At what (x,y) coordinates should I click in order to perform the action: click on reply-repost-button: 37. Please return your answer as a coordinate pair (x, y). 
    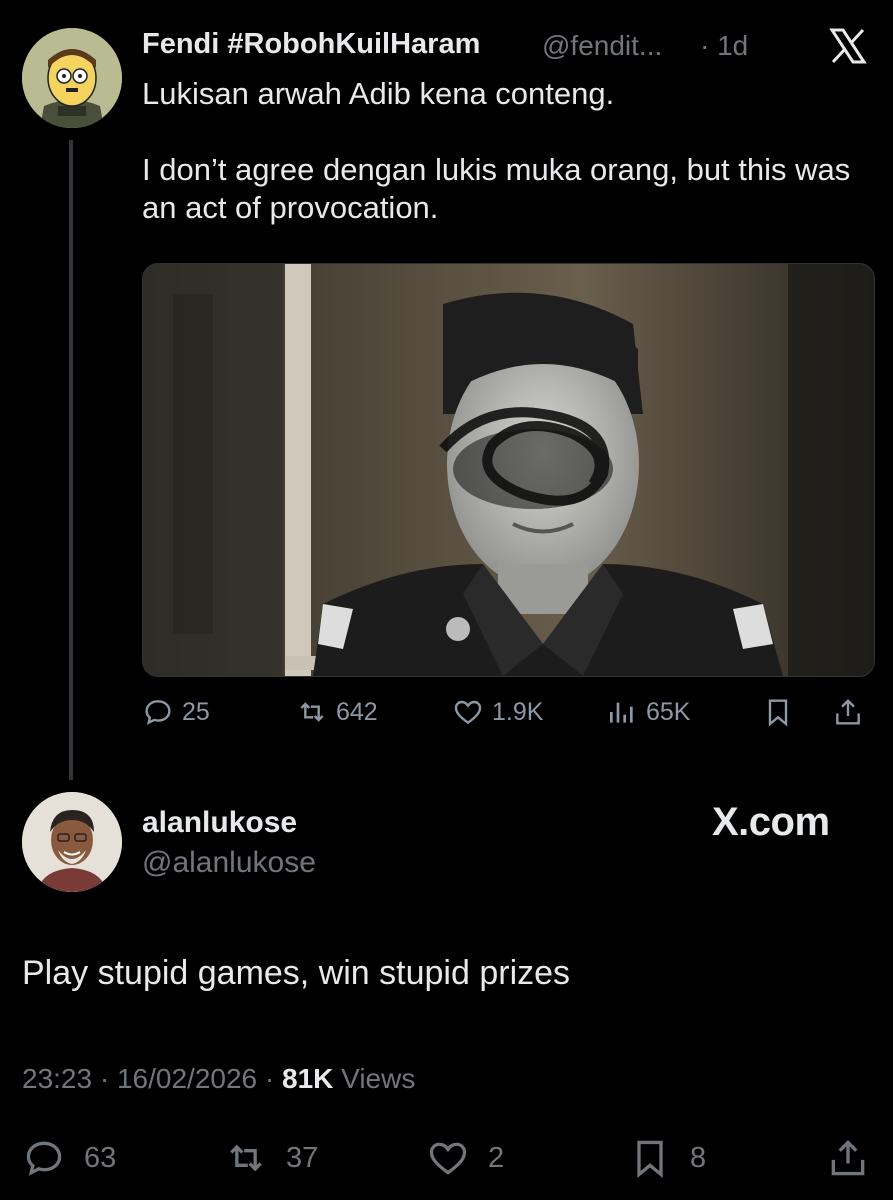
    Looking at the image, I should click on (271, 1158).